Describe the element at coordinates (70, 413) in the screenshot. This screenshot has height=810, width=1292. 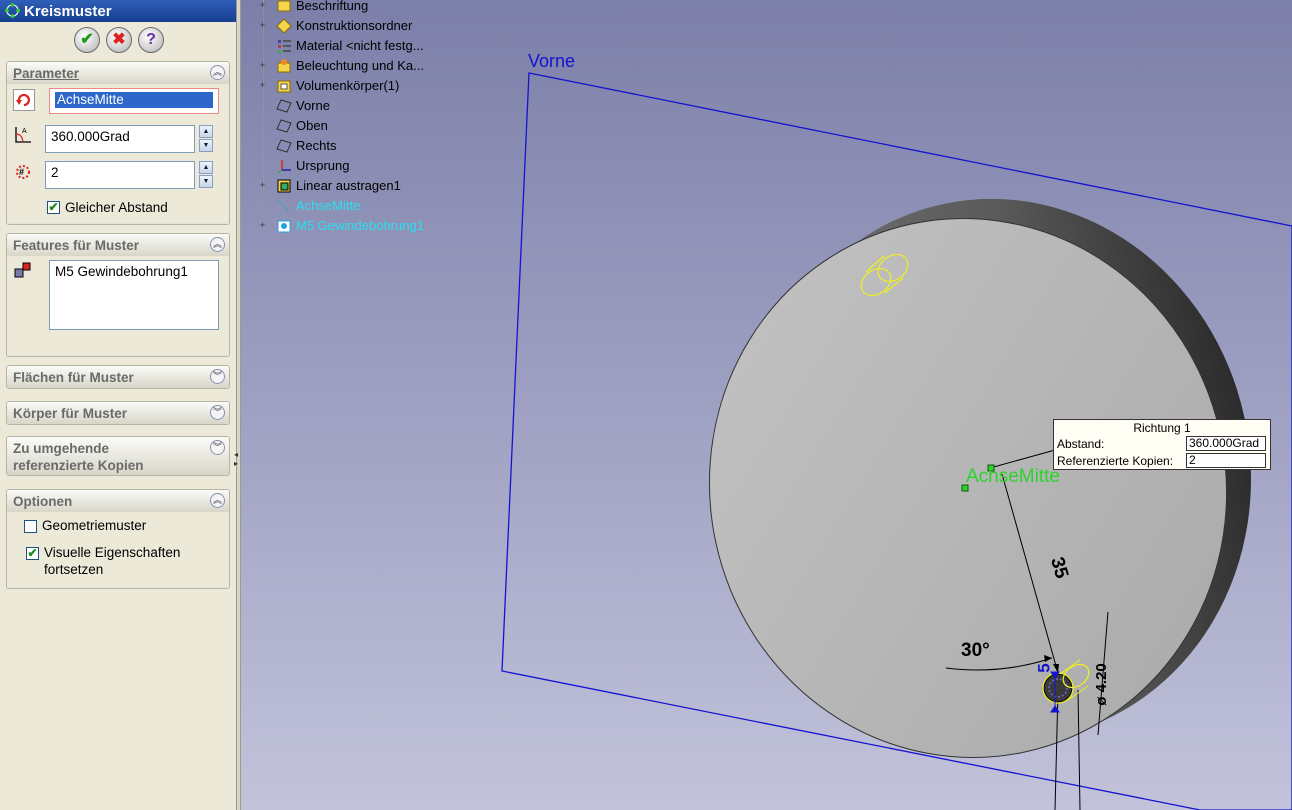
I see `group-bodies-label: Körper für Muster` at that location.